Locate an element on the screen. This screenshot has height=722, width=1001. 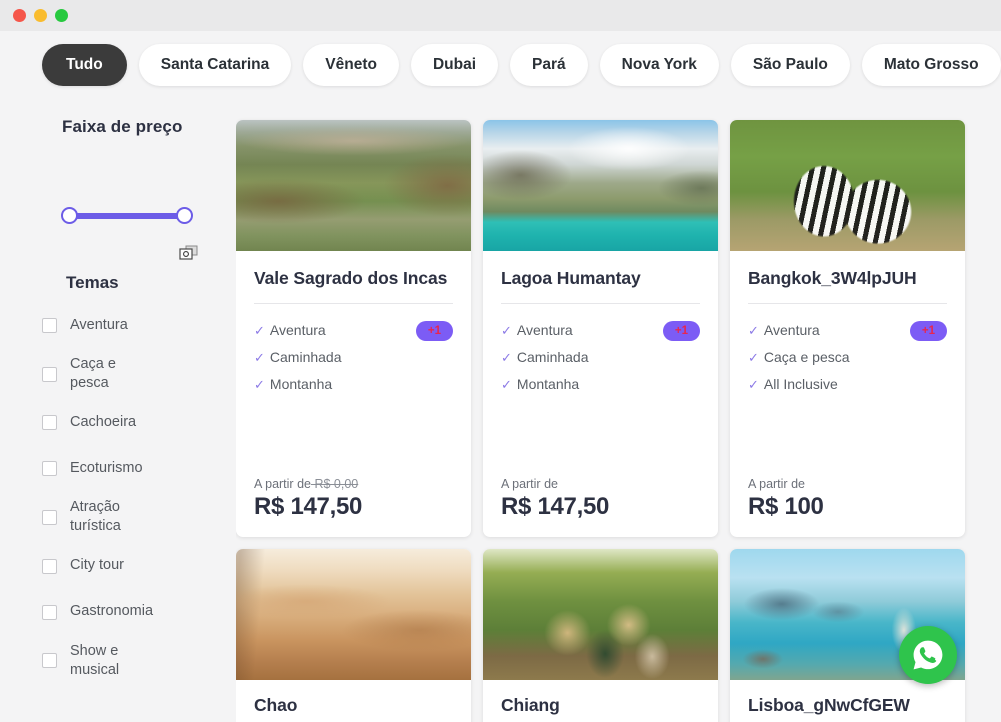
price-slider-handle-max is located at coordinates (184, 215).